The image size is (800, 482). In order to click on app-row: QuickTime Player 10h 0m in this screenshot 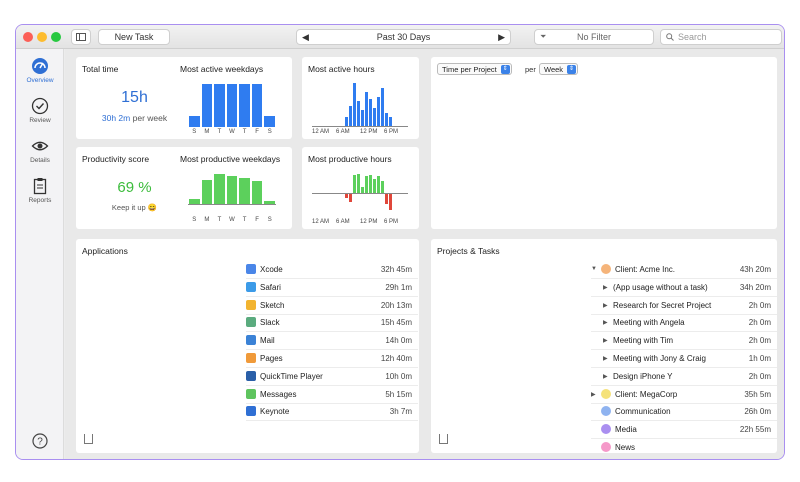, I will do `click(332, 377)`.